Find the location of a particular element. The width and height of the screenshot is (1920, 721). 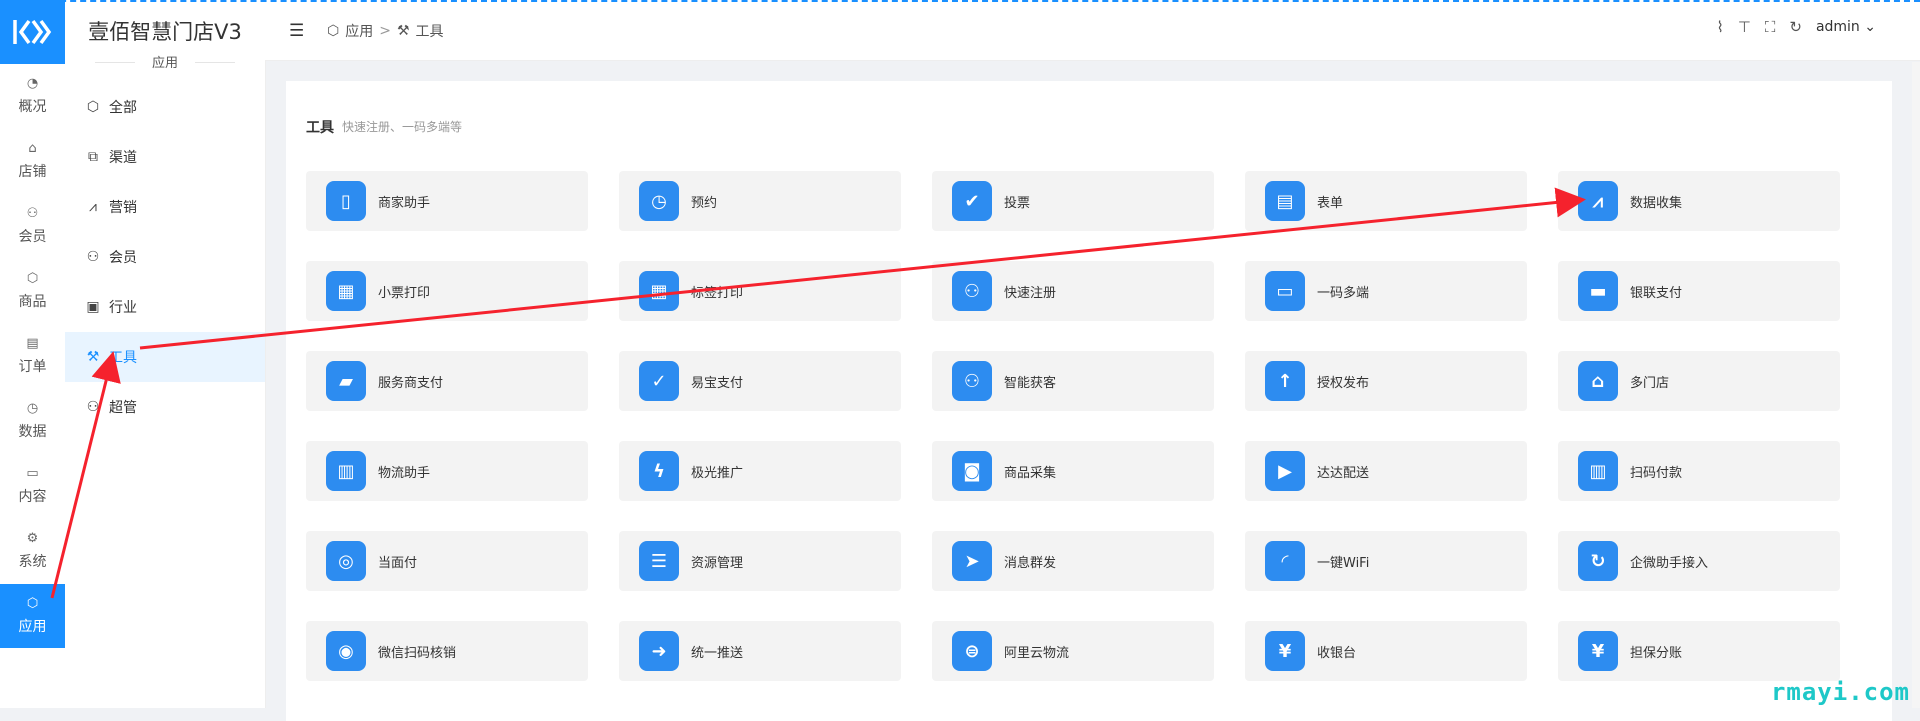

main-sidebar: ◔ 概况 ⌂ 店铺 ⚇ 会员 ⬡ 商品 ▤ 订单 ◷ 数据 ▭ 内容 ⚙ 系统 ⬡ 应用 is located at coordinates (33, 354).